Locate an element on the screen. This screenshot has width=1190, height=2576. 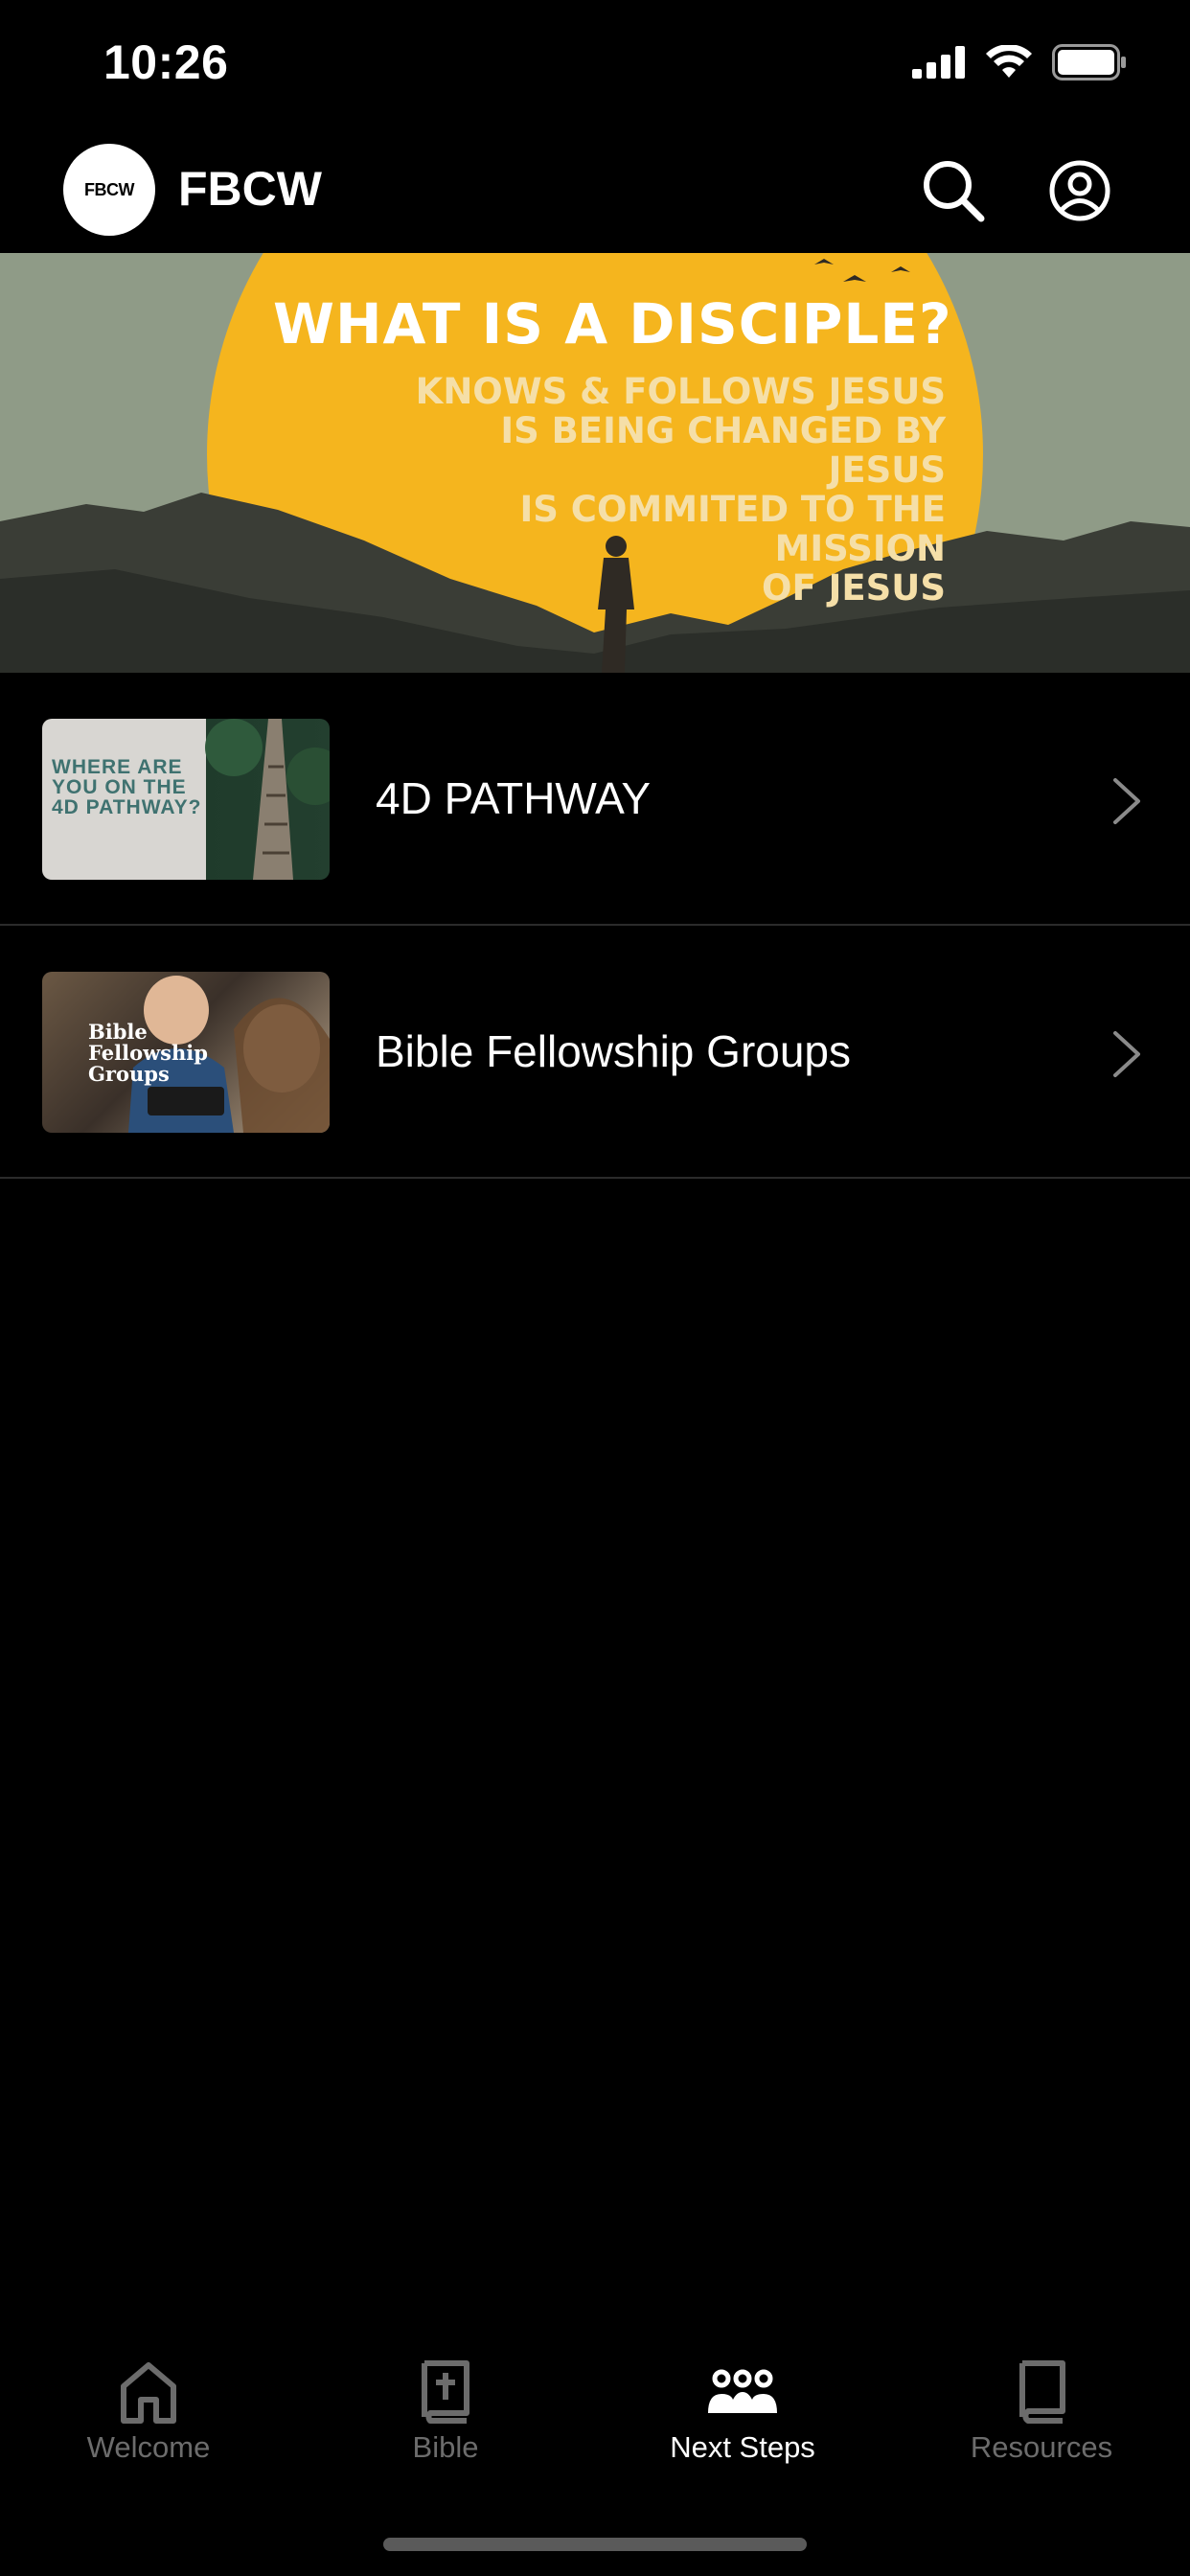
tab-welcome: Welcome is located at coordinates (148, 2408).